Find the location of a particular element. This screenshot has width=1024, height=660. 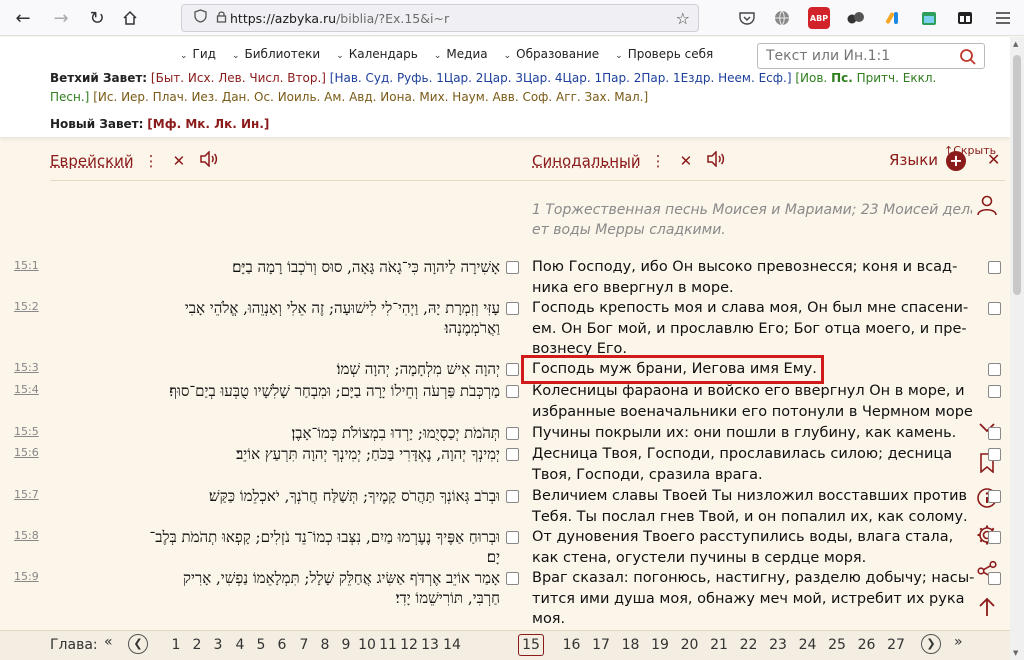

menu-hamburger-icon is located at coordinates (1003, 18).